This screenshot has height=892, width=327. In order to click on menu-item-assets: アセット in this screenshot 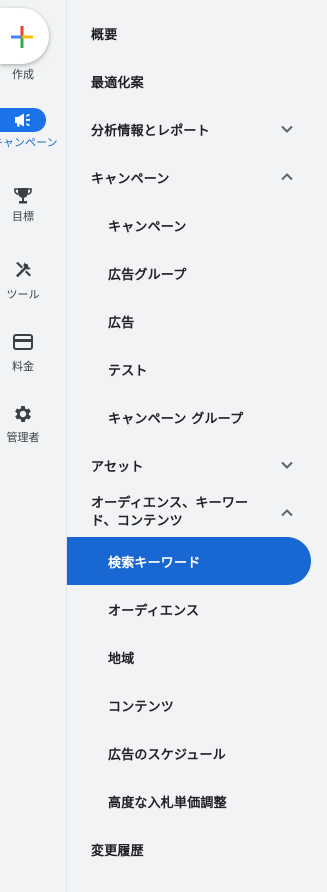, I will do `click(197, 465)`.